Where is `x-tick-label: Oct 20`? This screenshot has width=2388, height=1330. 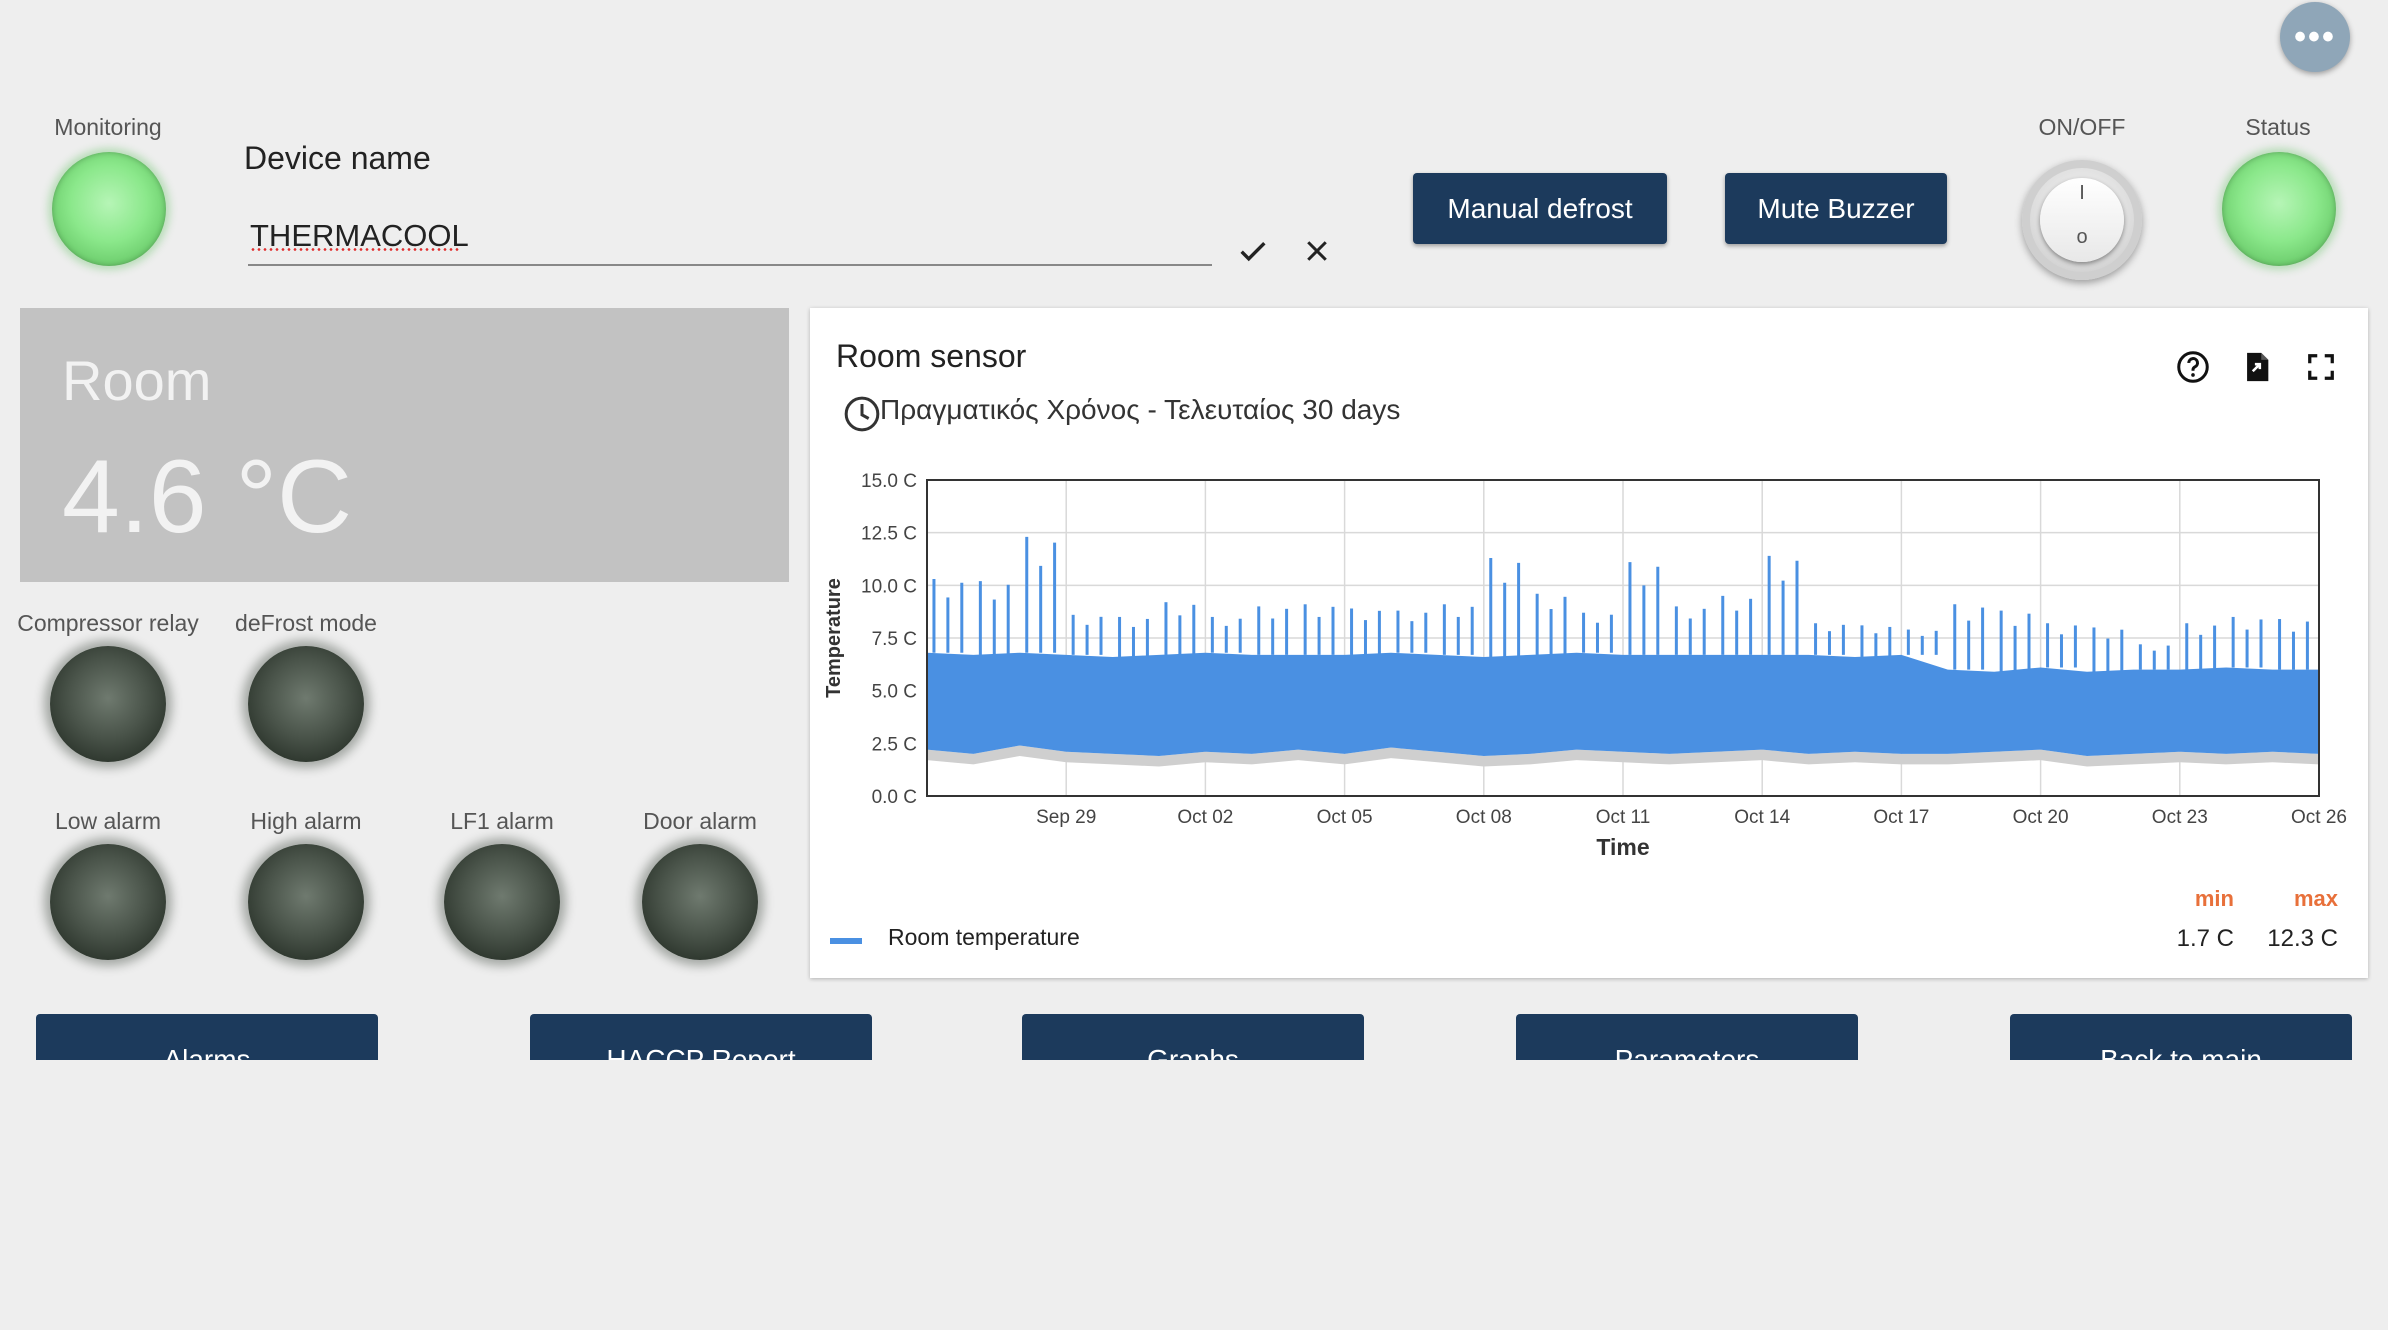 x-tick-label: Oct 20 is located at coordinates (2041, 817).